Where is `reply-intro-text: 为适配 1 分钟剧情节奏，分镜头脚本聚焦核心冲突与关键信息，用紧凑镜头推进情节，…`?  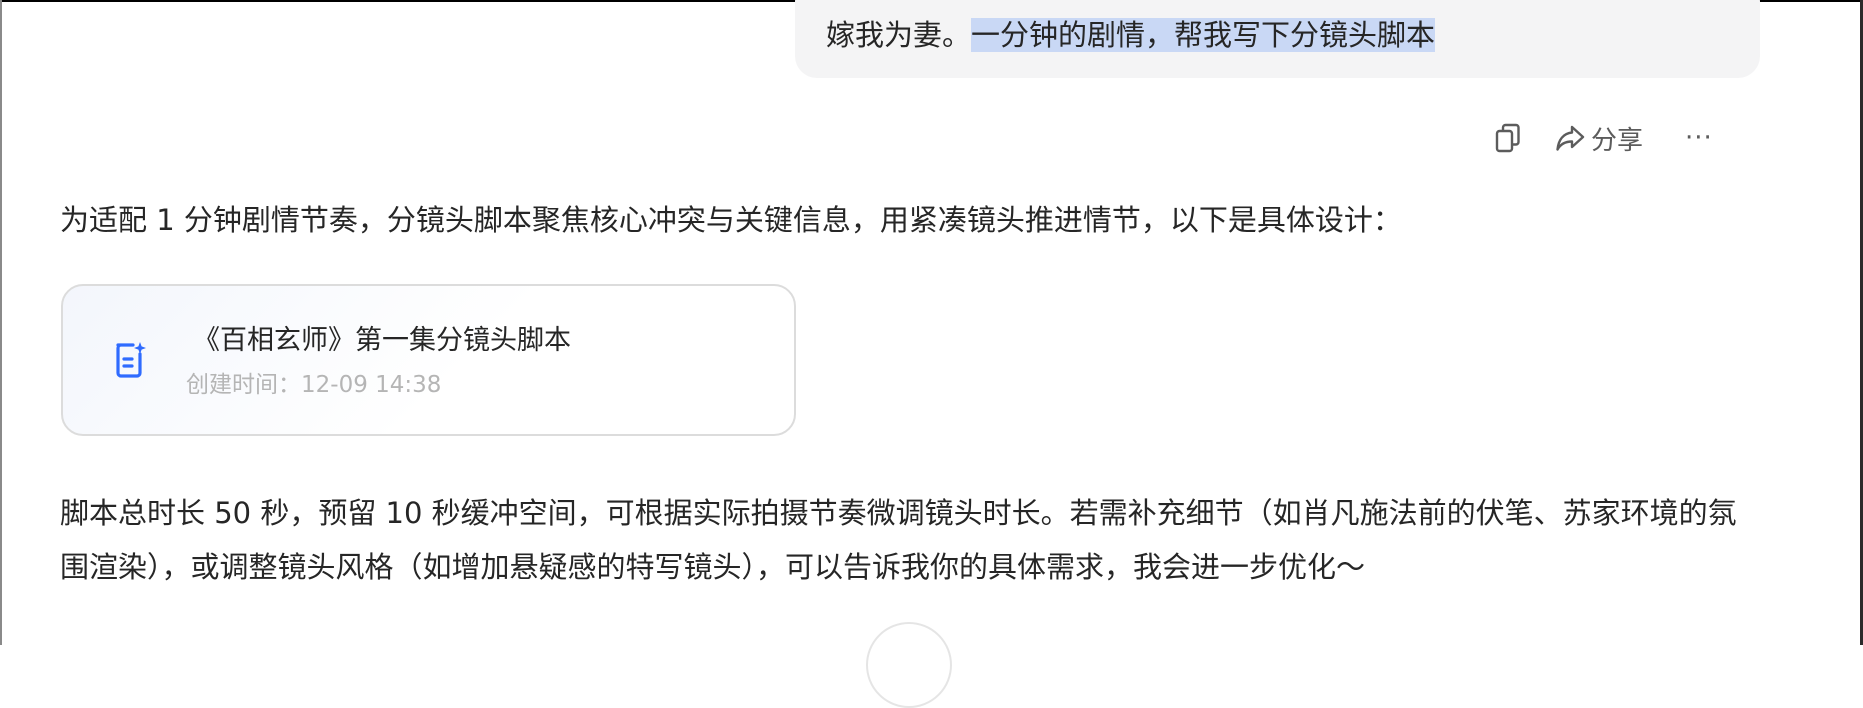 reply-intro-text: 为适配 1 分钟剧情节奏，分镜头脚本聚焦核心冲突与关键信息，用紧凑镜头推进情节，… is located at coordinates (731, 220).